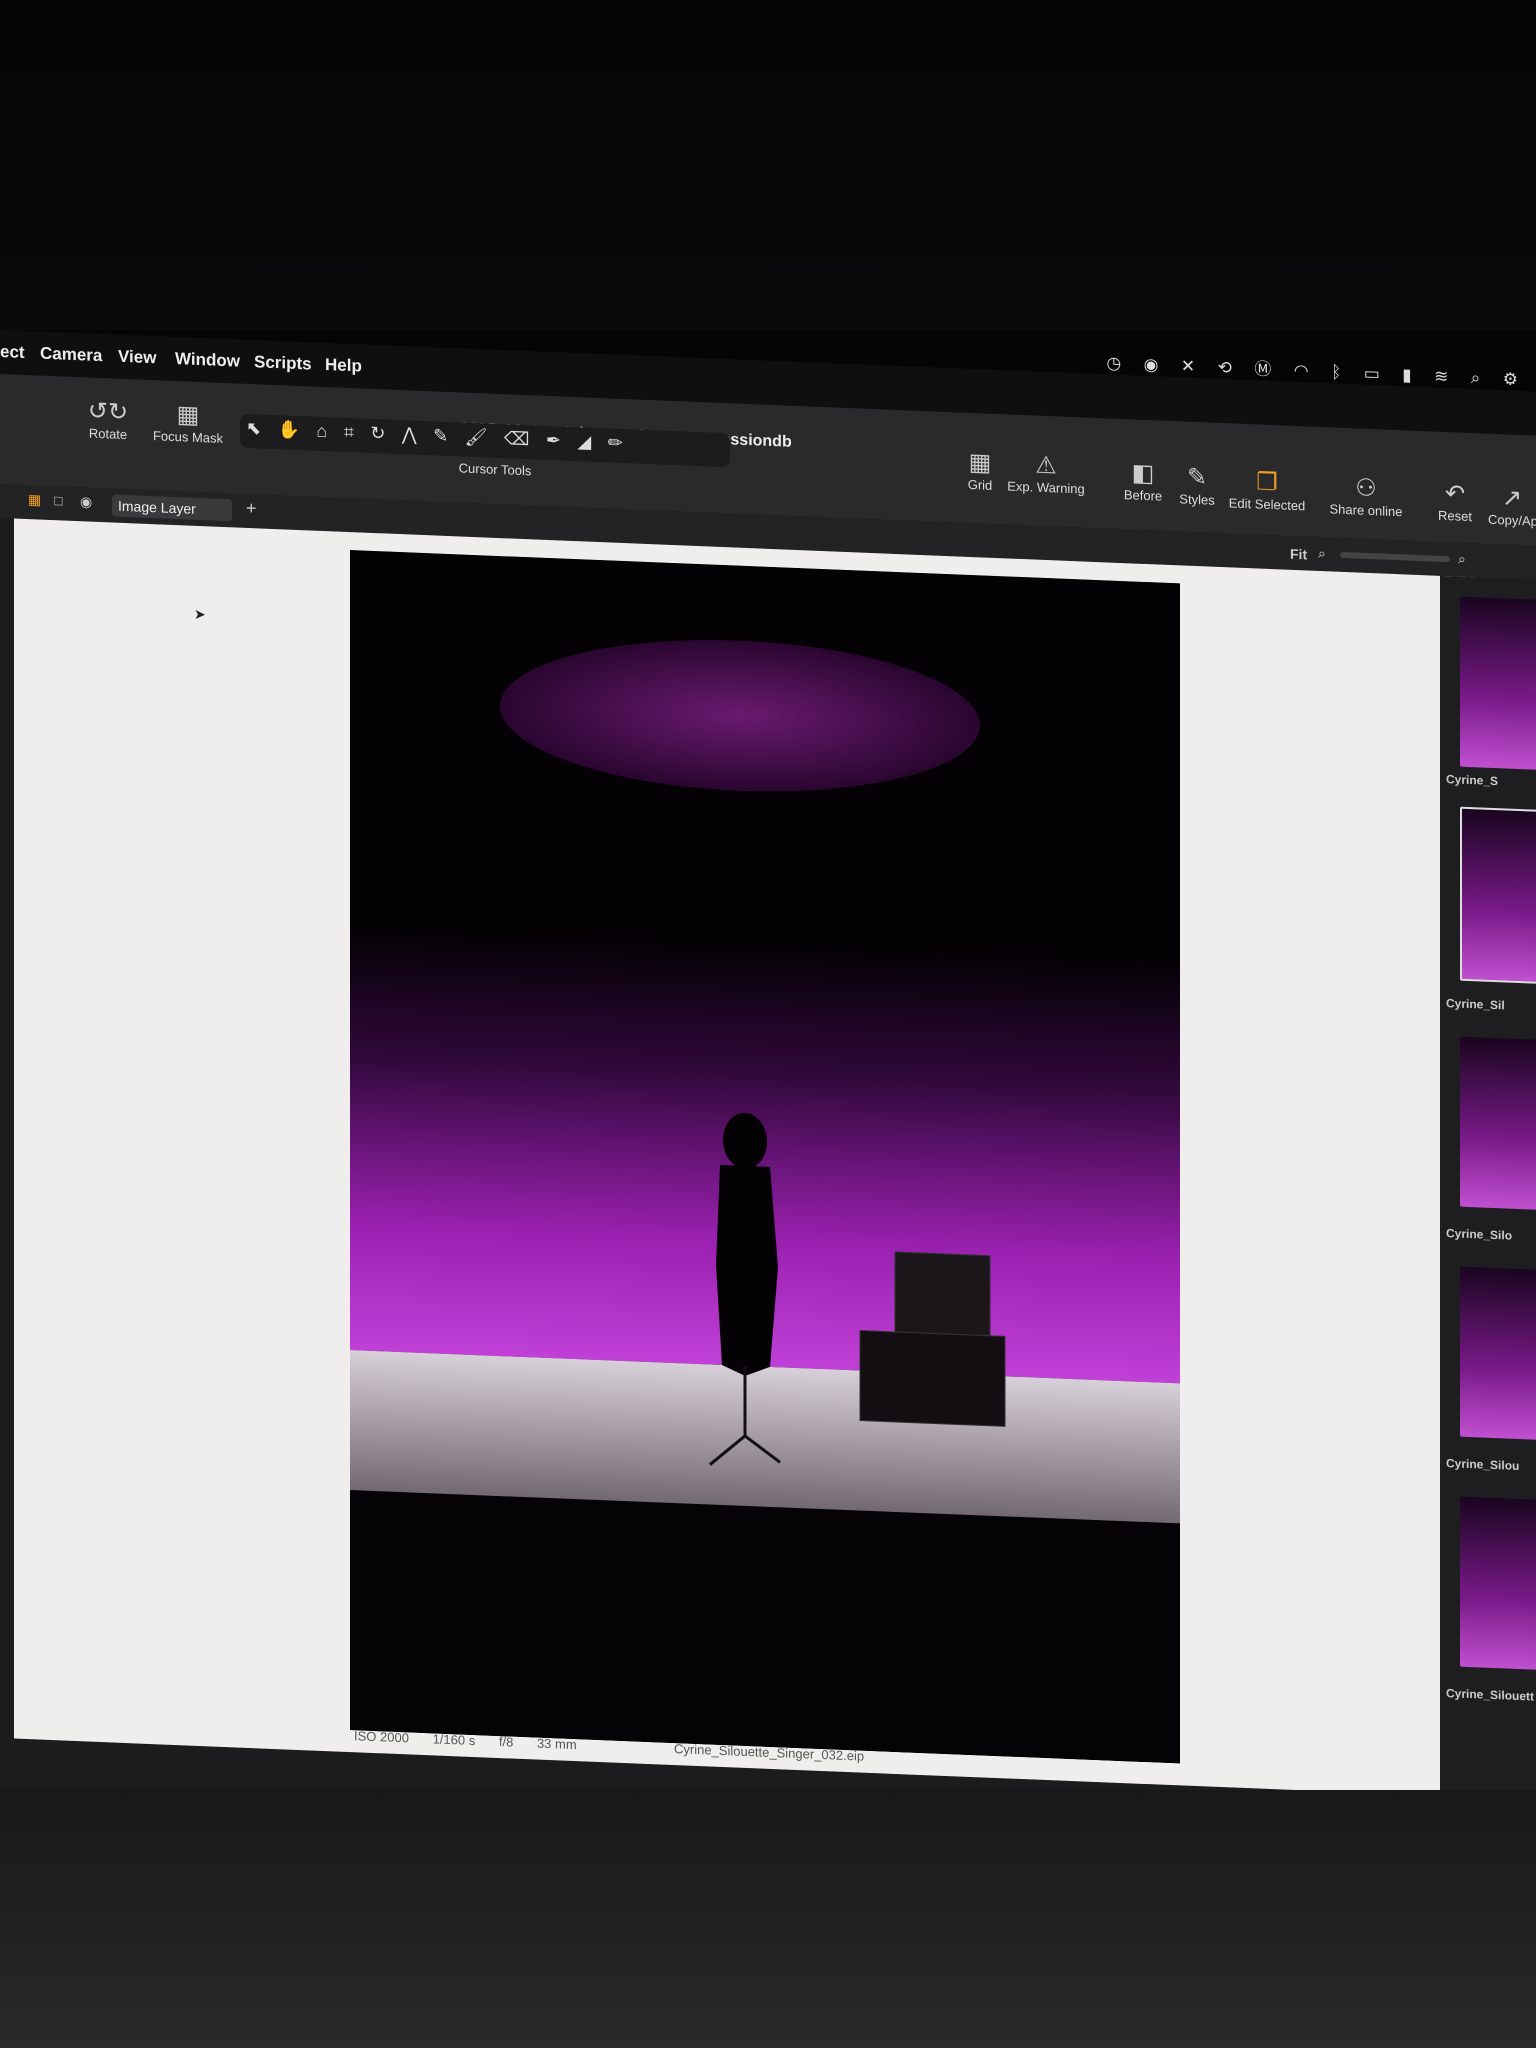 This screenshot has height=2048, width=1536. What do you see at coordinates (1479, 1234) in the screenshot?
I see `thumbnail-label: Cyrine_Silo` at bounding box center [1479, 1234].